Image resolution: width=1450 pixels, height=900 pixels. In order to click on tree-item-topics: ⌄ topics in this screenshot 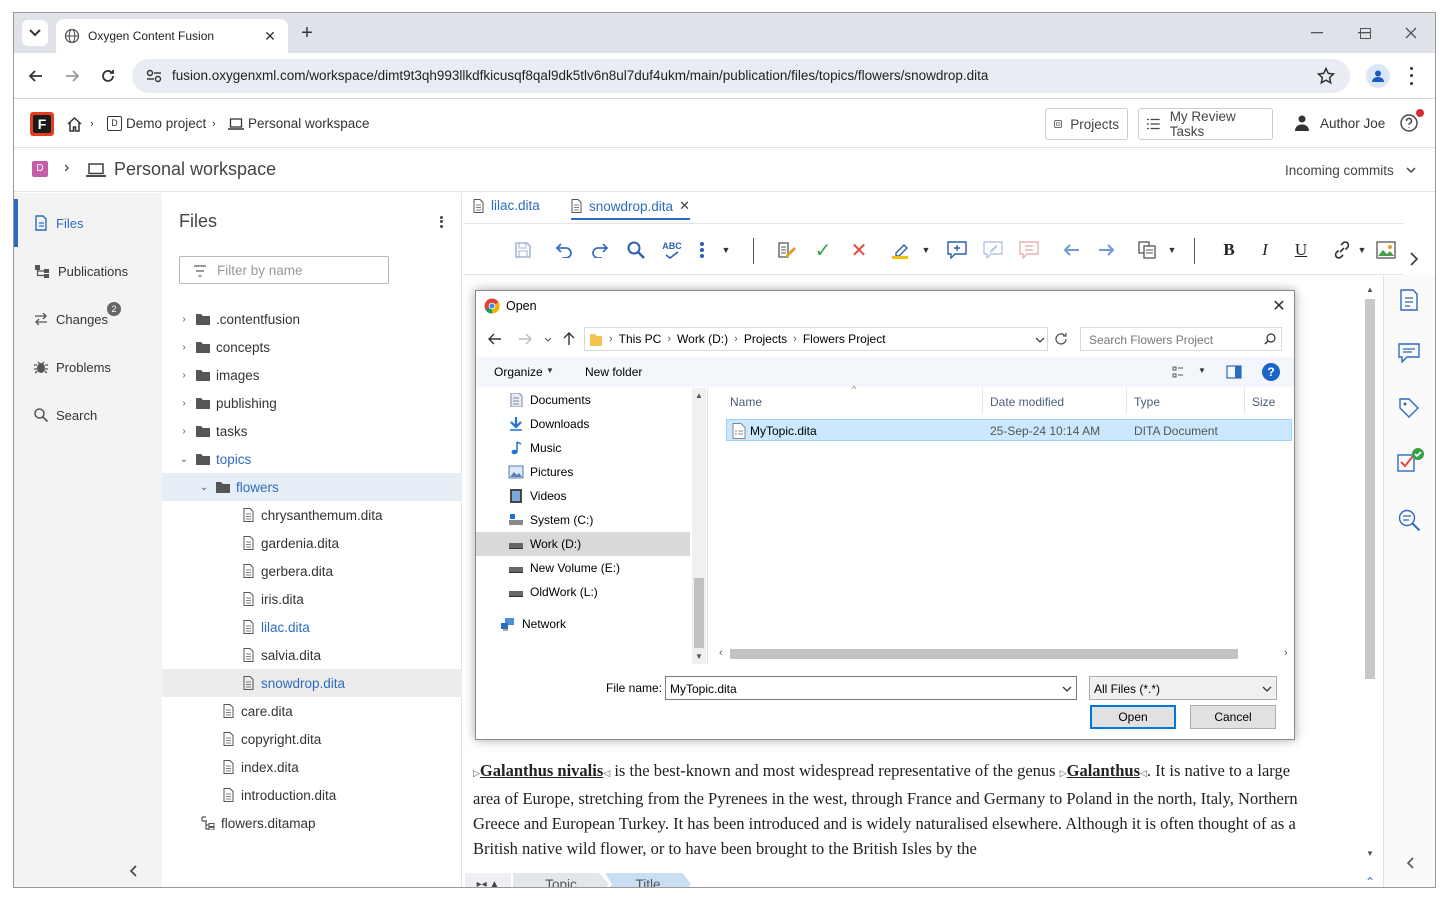, I will do `click(312, 459)`.